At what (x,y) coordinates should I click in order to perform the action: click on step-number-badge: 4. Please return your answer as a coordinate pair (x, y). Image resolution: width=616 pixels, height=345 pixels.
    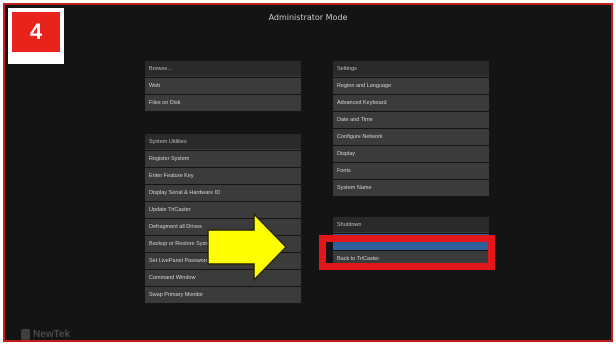
    Looking at the image, I should click on (36, 36).